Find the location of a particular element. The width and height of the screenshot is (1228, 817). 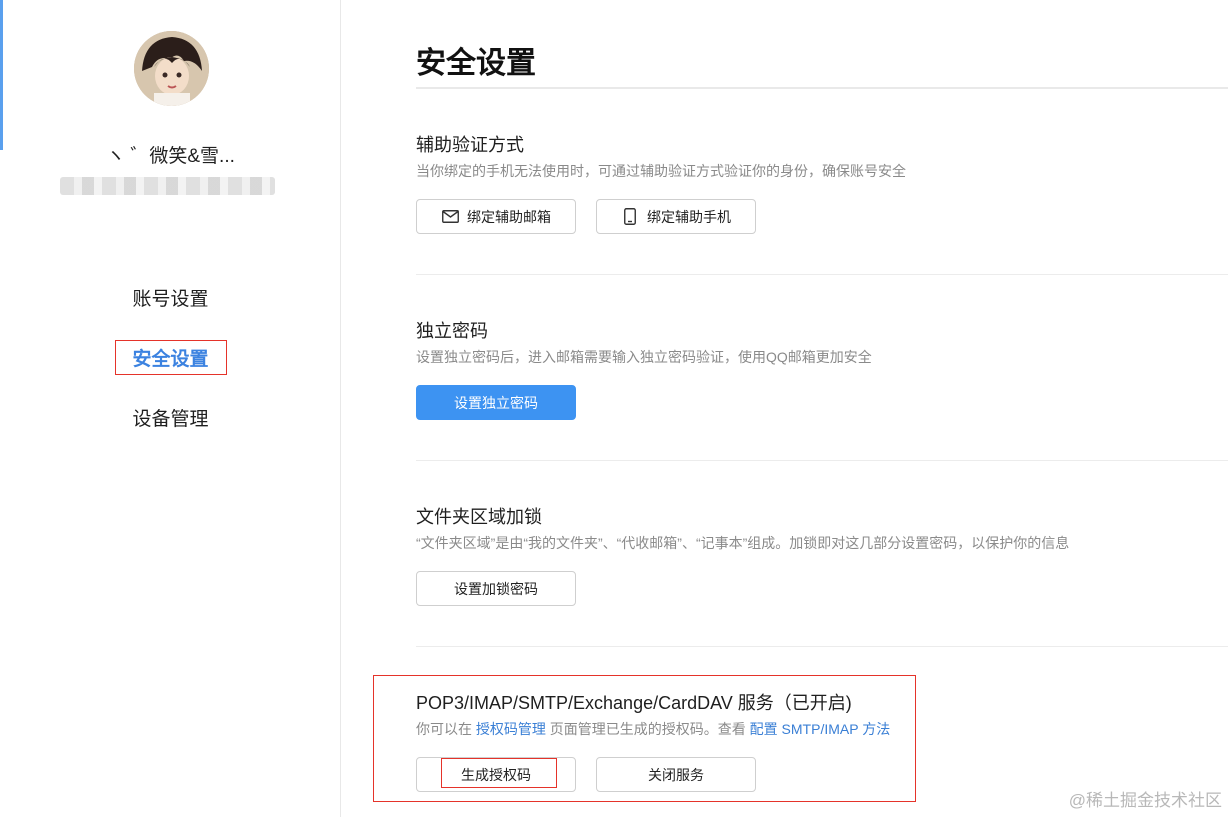

bind-backup-email-button: 绑定辅助邮箱 is located at coordinates (496, 216).